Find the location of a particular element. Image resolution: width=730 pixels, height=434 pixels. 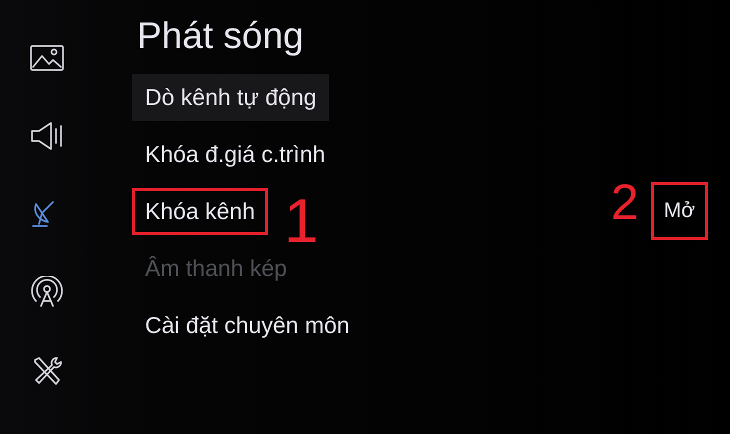

menu-item: Cài đặt chuyên môn is located at coordinates (247, 325).